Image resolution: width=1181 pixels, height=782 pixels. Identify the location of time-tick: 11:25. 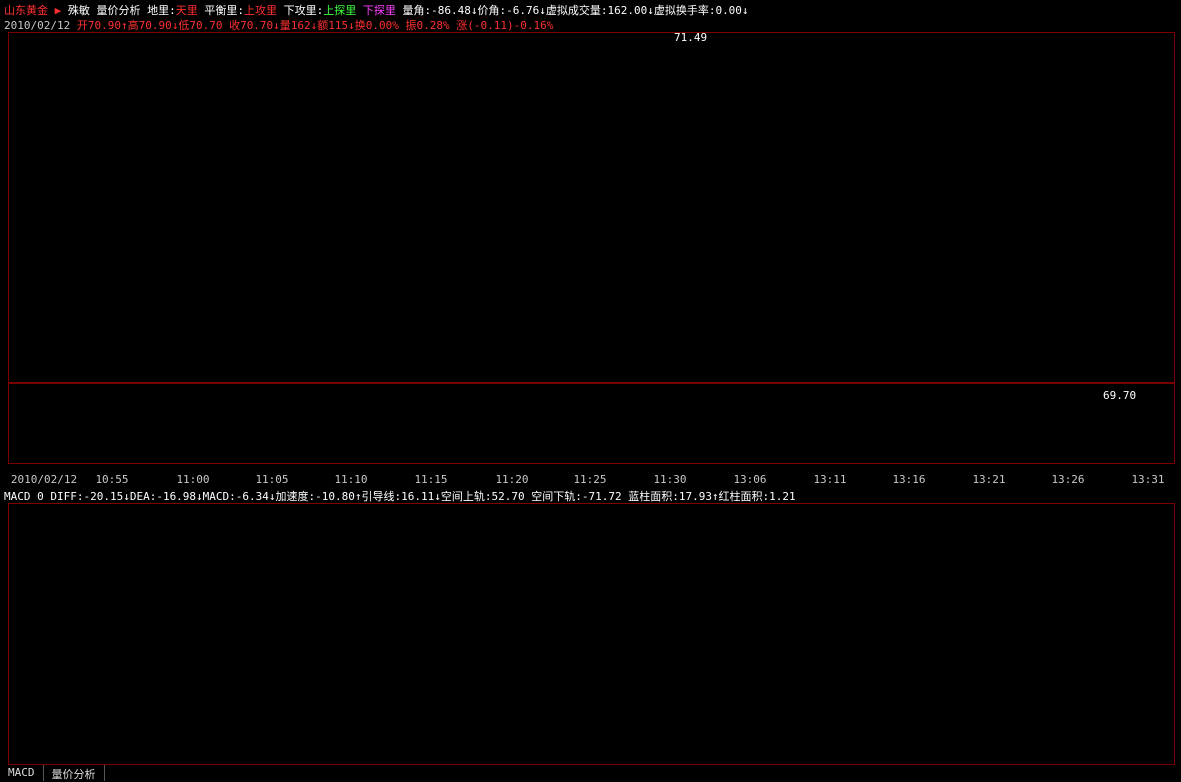
(590, 479).